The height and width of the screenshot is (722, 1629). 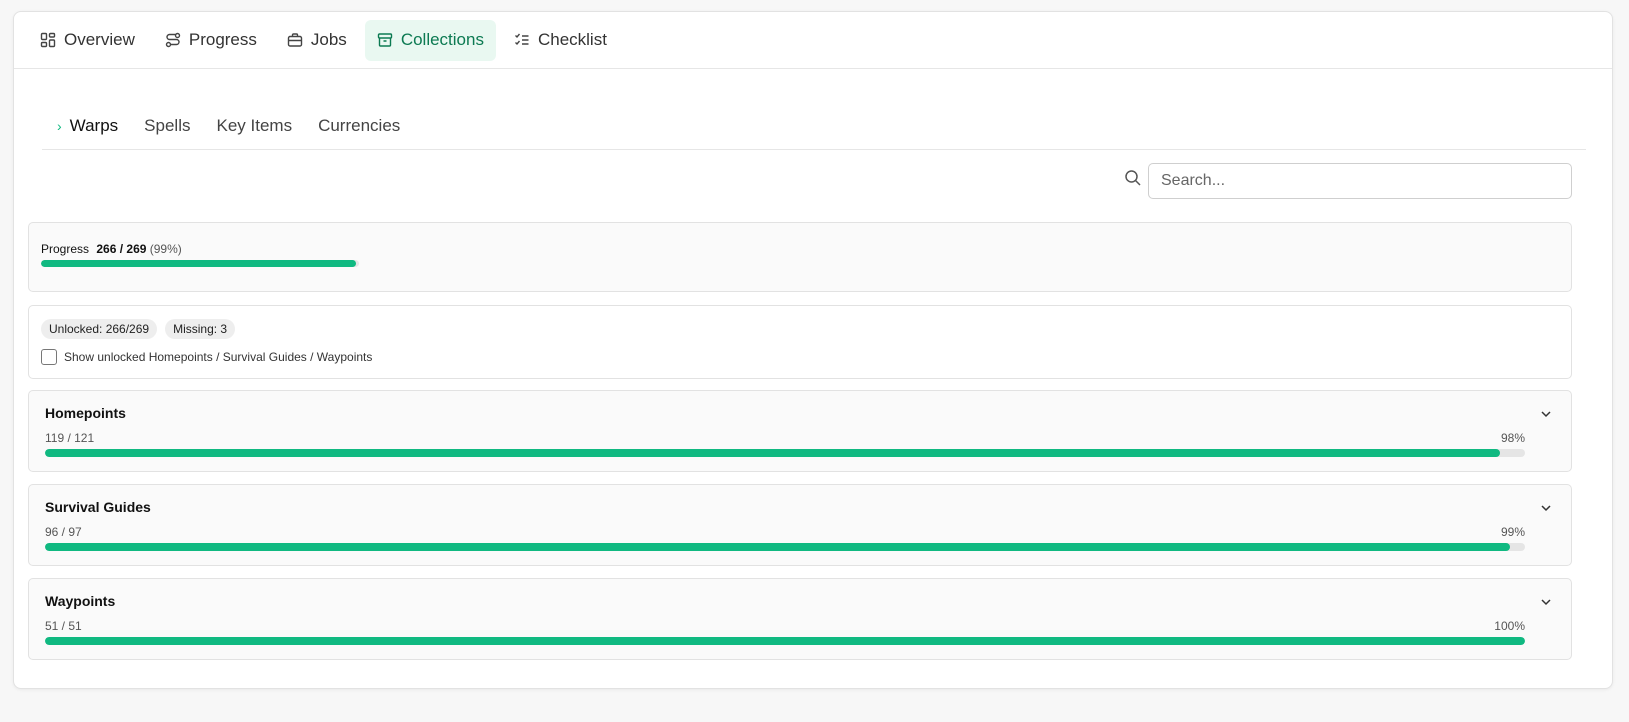 I want to click on briefcase-icon, so click(x=295, y=40).